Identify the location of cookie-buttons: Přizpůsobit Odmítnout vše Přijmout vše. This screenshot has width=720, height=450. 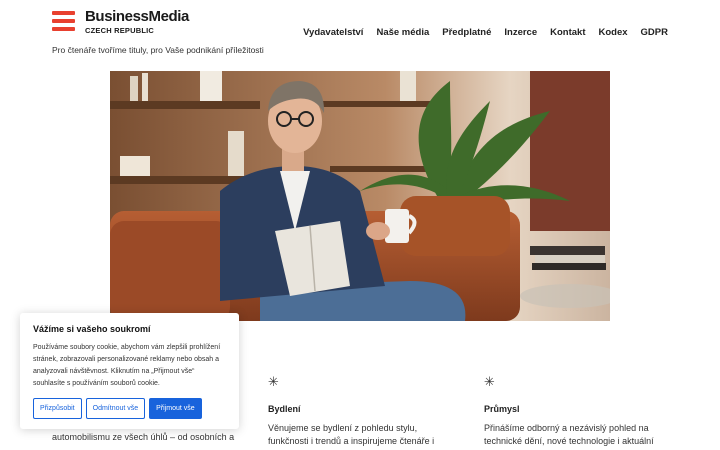
(129, 408).